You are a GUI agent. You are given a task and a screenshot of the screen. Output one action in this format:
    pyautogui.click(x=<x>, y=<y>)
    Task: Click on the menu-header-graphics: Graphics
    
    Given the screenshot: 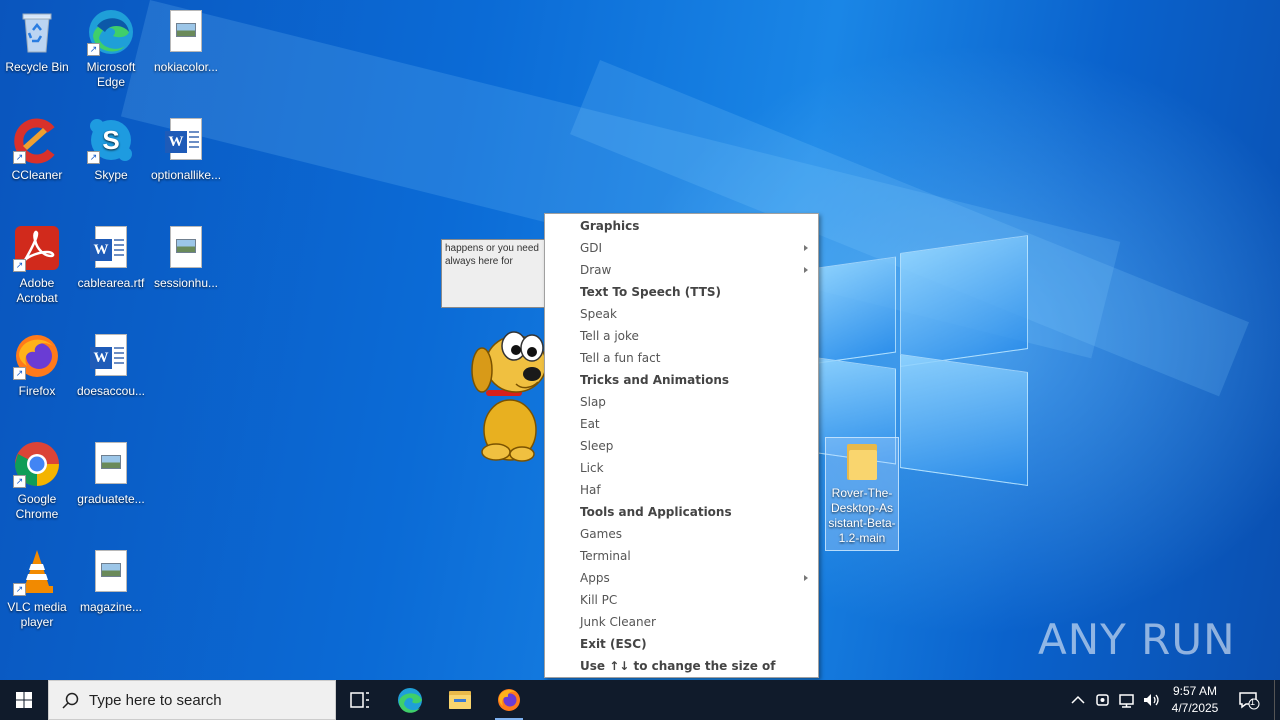 What is the action you would take?
    pyautogui.click(x=681, y=226)
    